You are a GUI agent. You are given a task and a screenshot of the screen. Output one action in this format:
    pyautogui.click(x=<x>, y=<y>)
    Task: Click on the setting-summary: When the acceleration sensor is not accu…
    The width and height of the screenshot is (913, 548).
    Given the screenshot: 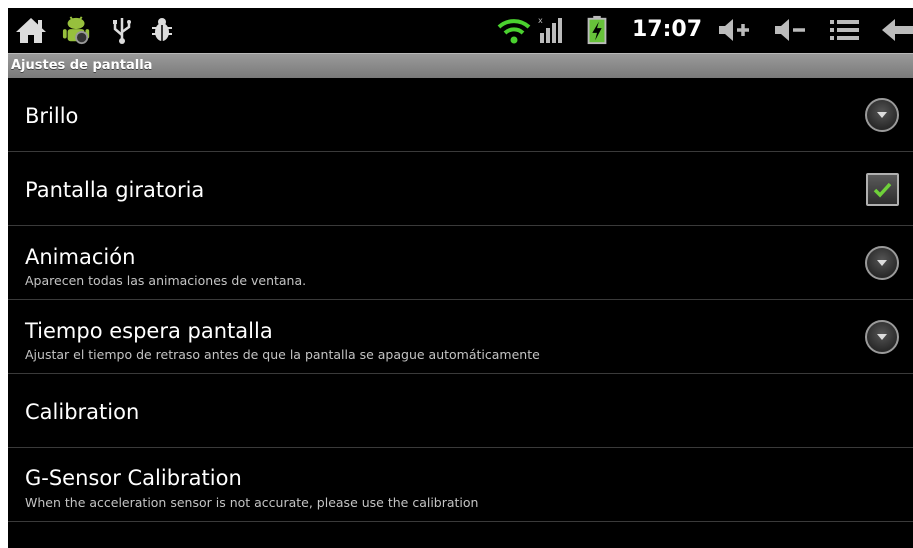 What is the action you would take?
    pyautogui.click(x=252, y=502)
    